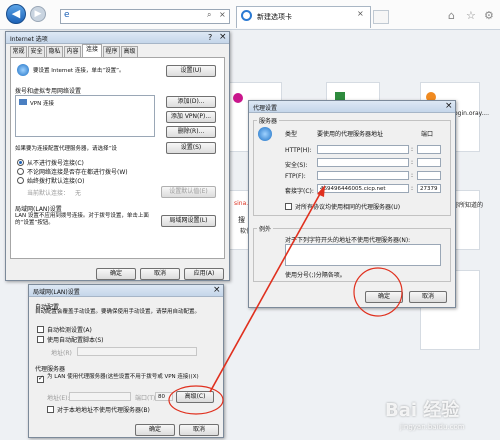 The height and width of the screenshot is (440, 500). I want to click on watermark-logo: Bai 经验, so click(422, 410).